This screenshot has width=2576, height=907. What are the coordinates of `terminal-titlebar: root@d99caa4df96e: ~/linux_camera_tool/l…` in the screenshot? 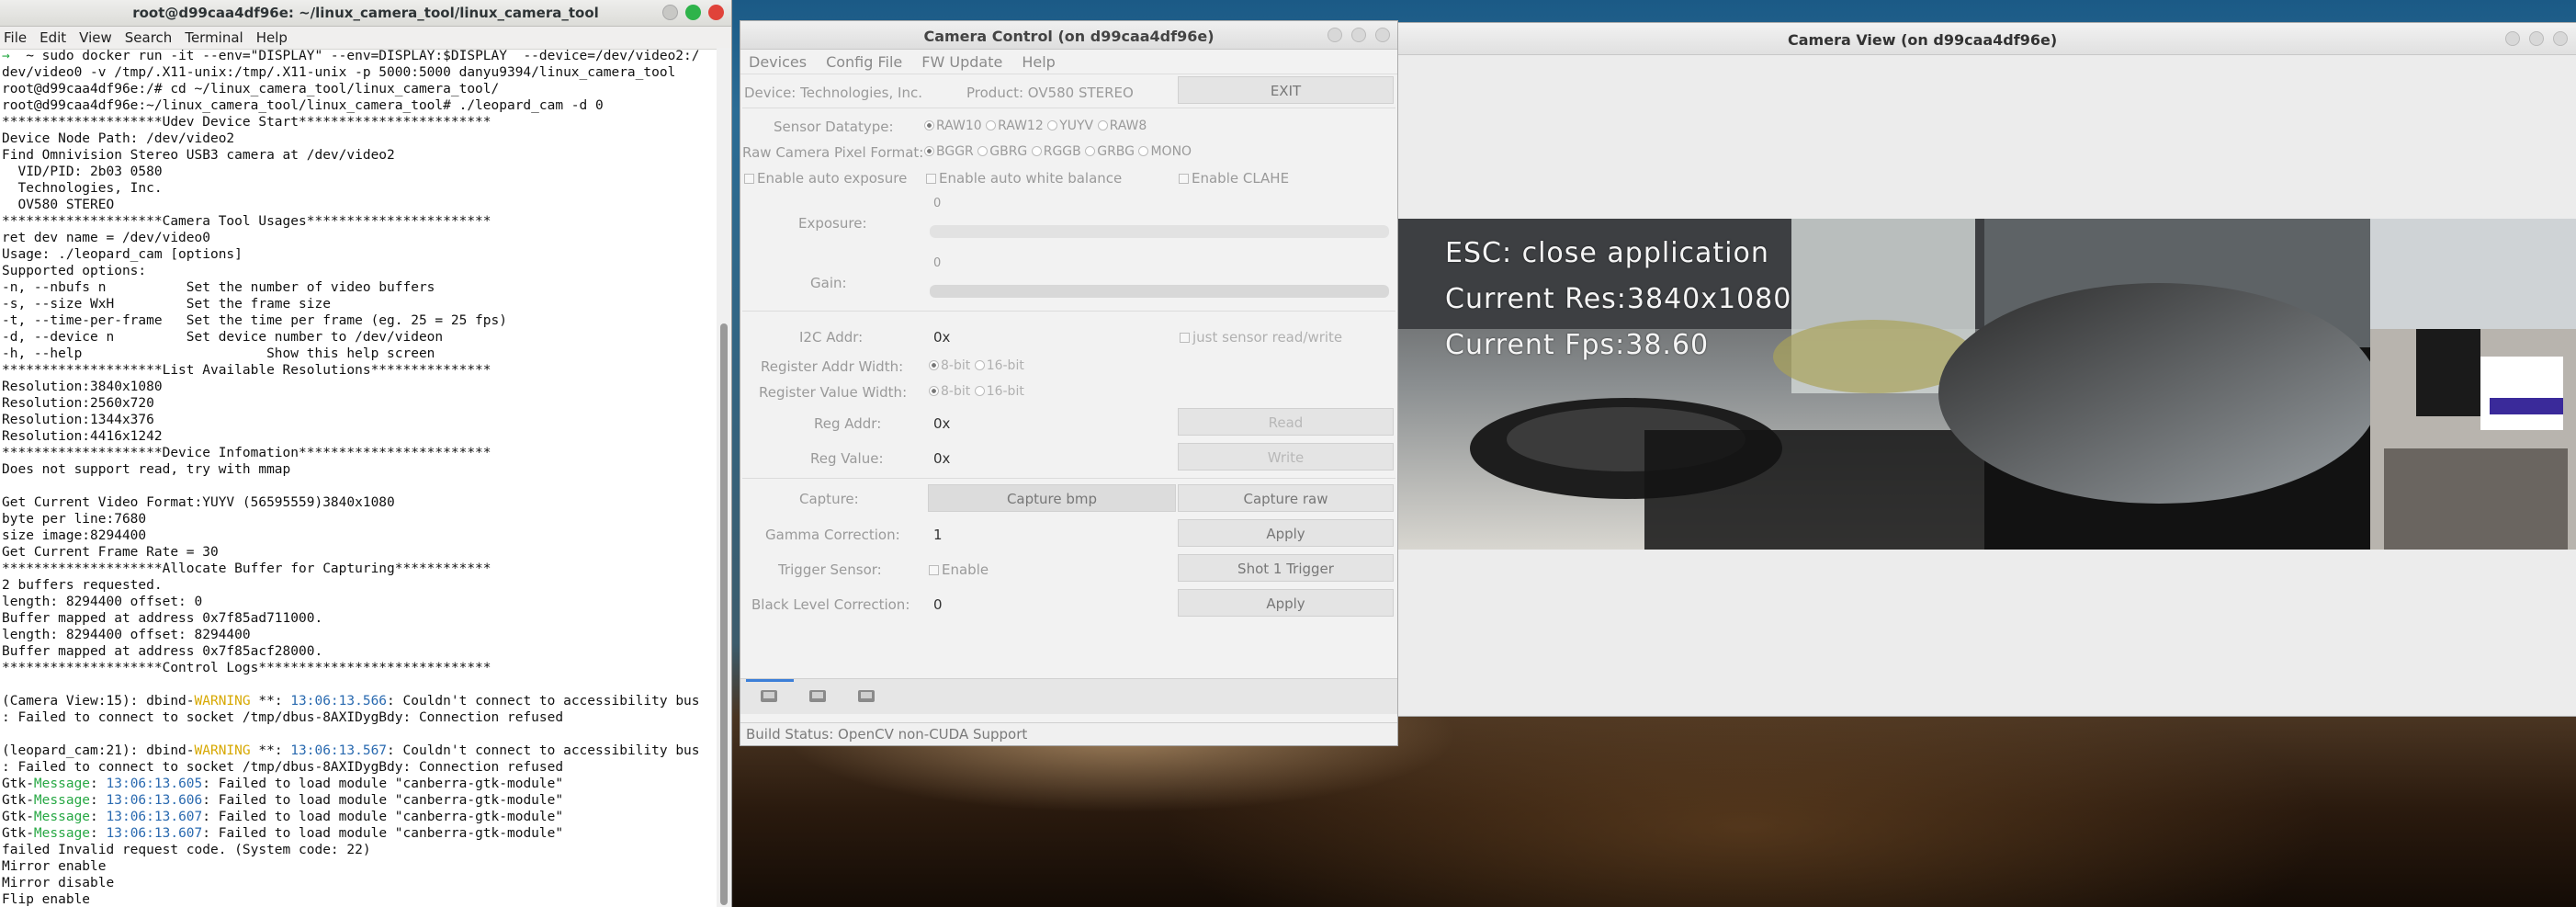 It's located at (365, 13).